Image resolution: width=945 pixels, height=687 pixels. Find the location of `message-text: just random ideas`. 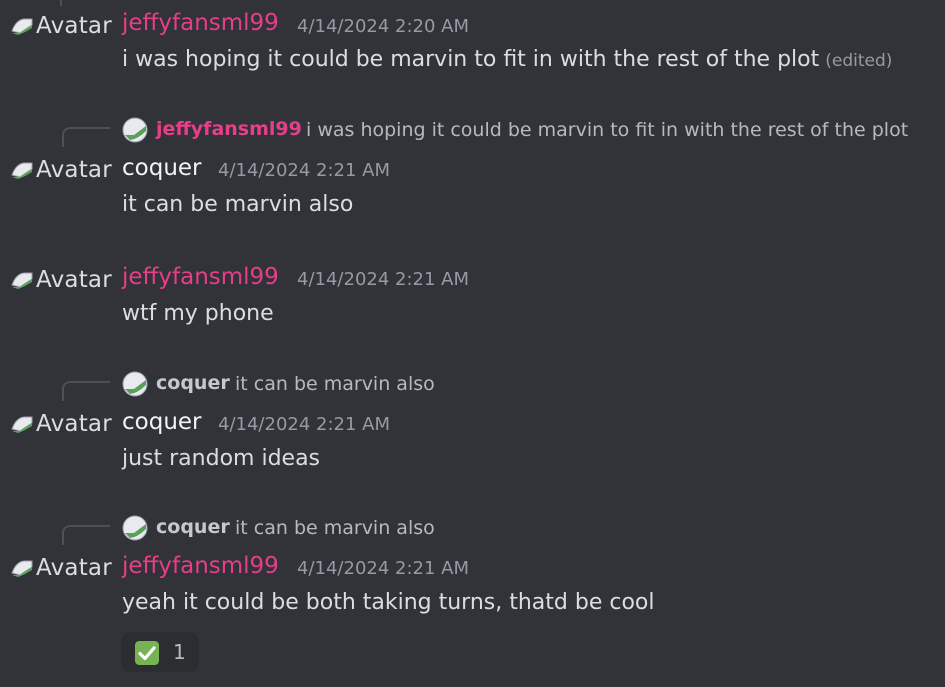

message-text: just random ideas is located at coordinates (221, 458).